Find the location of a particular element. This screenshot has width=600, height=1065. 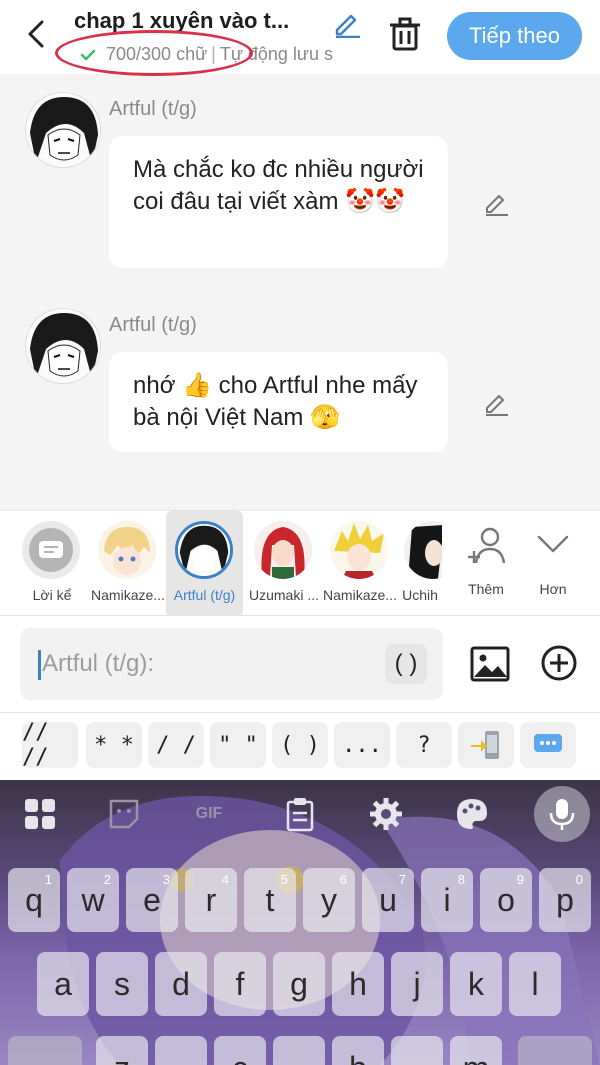

narrator-avatar is located at coordinates (51, 550).